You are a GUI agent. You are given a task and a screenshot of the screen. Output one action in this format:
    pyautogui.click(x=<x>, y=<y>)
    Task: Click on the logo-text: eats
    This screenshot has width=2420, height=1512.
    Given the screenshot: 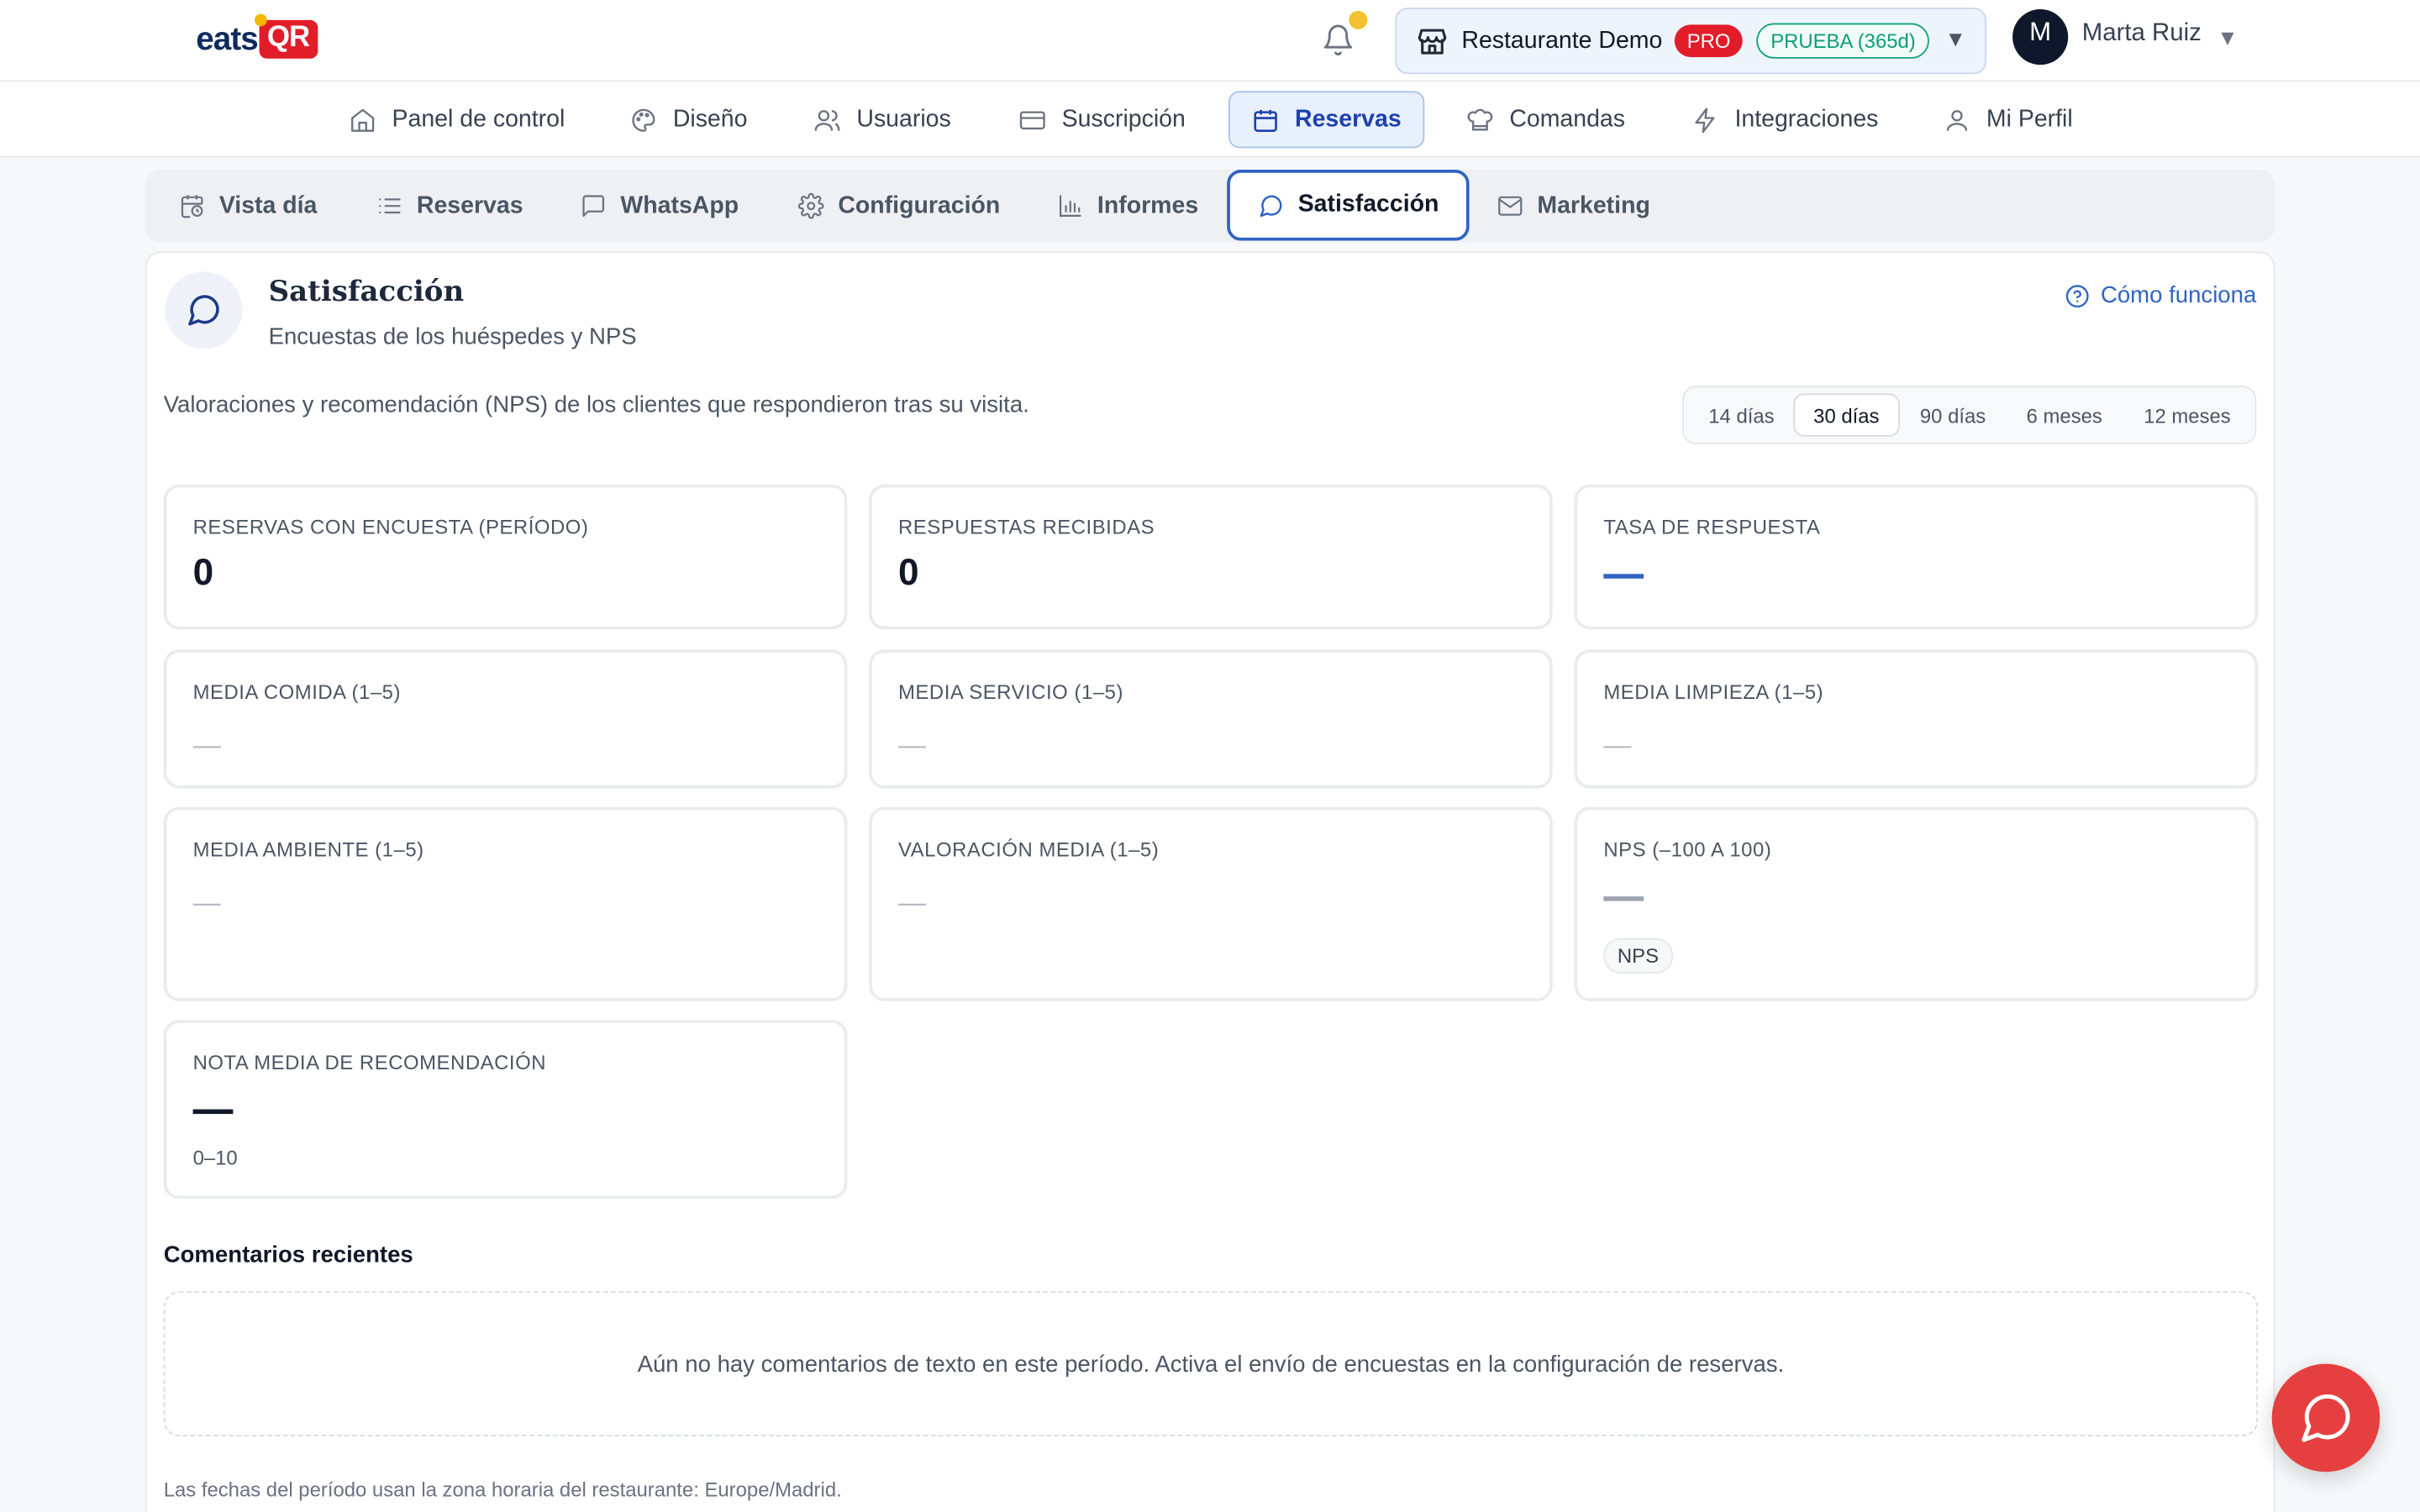 What is the action you would take?
    pyautogui.click(x=227, y=38)
    